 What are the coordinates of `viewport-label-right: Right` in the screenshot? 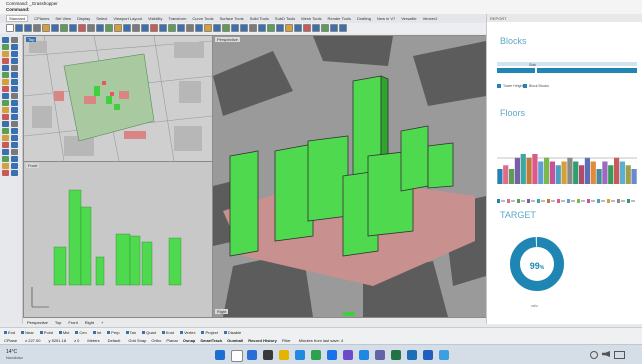 It's located at (222, 311).